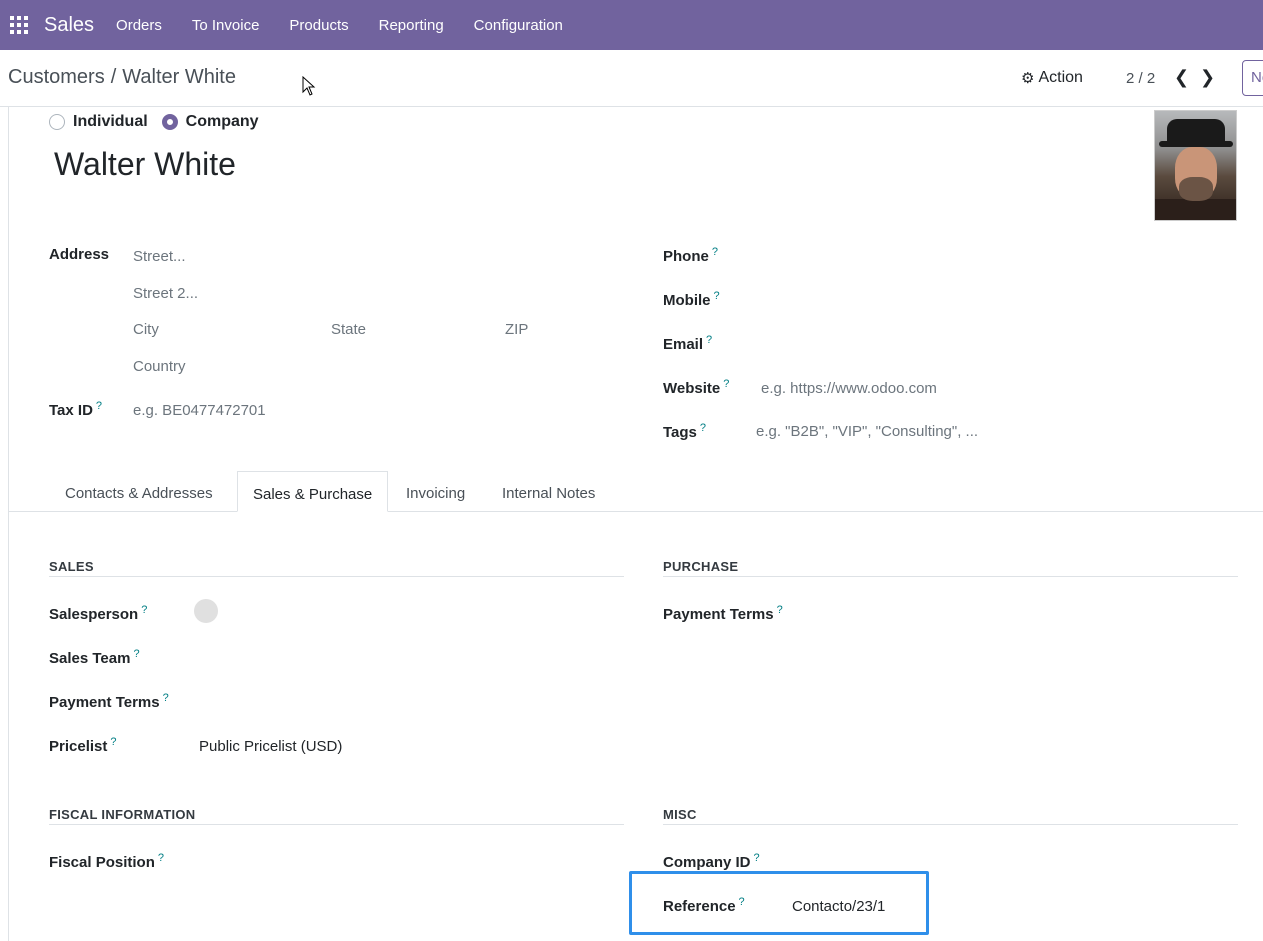 This screenshot has height=941, width=1263. I want to click on mobile-label-text: Mobile, so click(687, 300).